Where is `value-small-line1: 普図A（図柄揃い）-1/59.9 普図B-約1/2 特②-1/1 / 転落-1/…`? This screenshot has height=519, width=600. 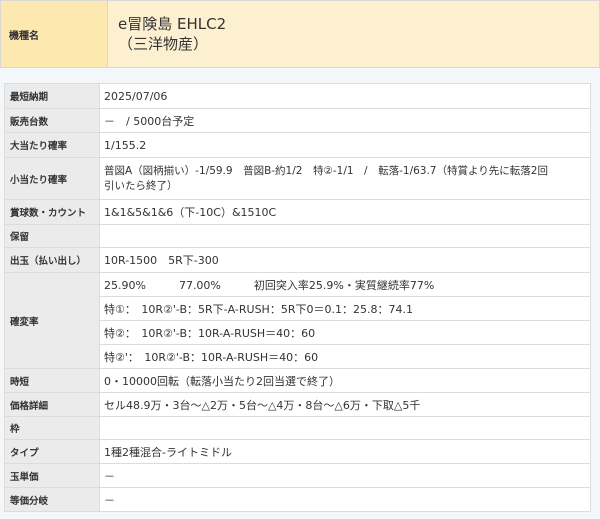 value-small-line1: 普図A（図柄揃い）-1/59.9 普図B-約1/2 特②-1/1 / 転落-1/… is located at coordinates (326, 170).